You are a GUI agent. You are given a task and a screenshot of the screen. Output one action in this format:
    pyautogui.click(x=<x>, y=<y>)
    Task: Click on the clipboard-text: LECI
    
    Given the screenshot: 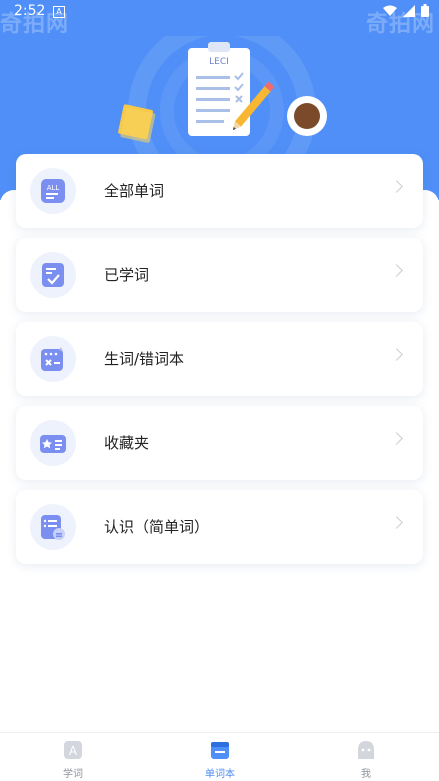 What is the action you would take?
    pyautogui.click(x=219, y=62)
    